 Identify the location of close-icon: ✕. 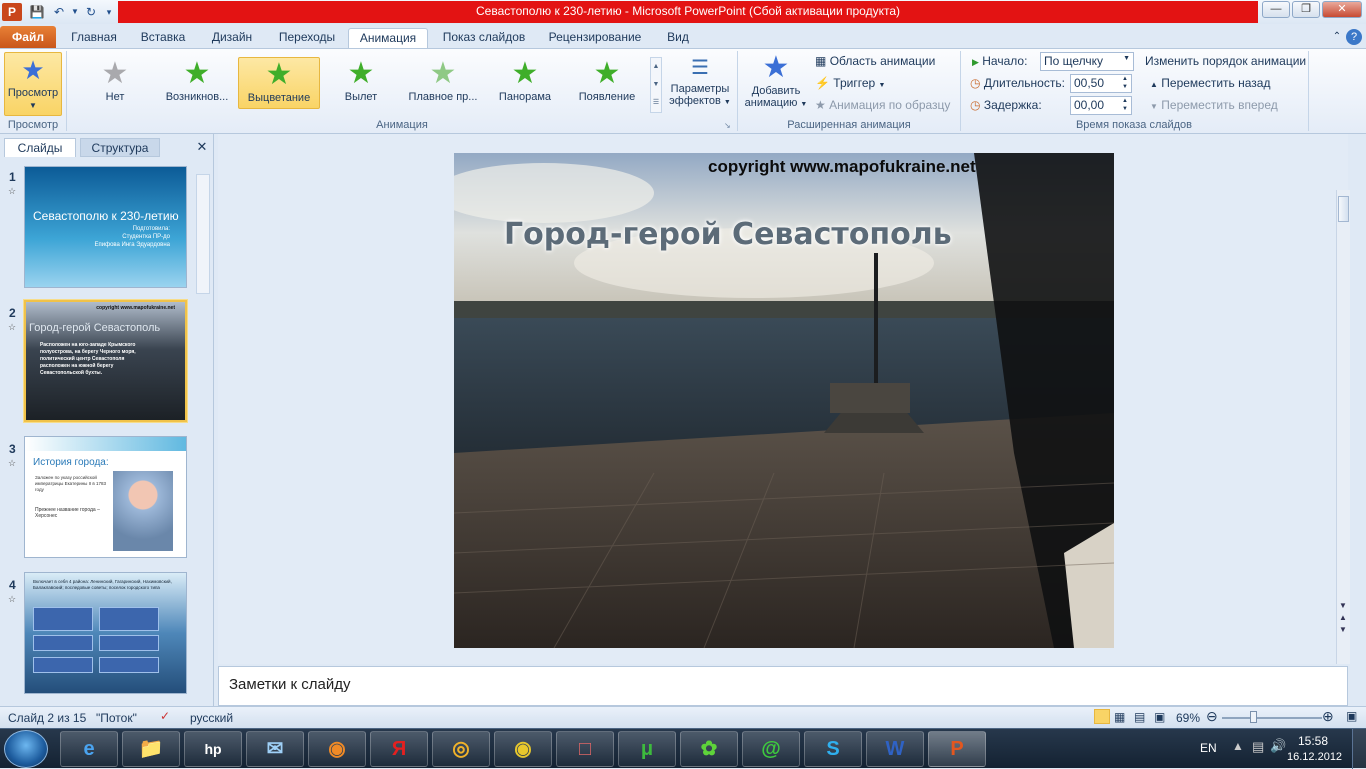
(1342, 9).